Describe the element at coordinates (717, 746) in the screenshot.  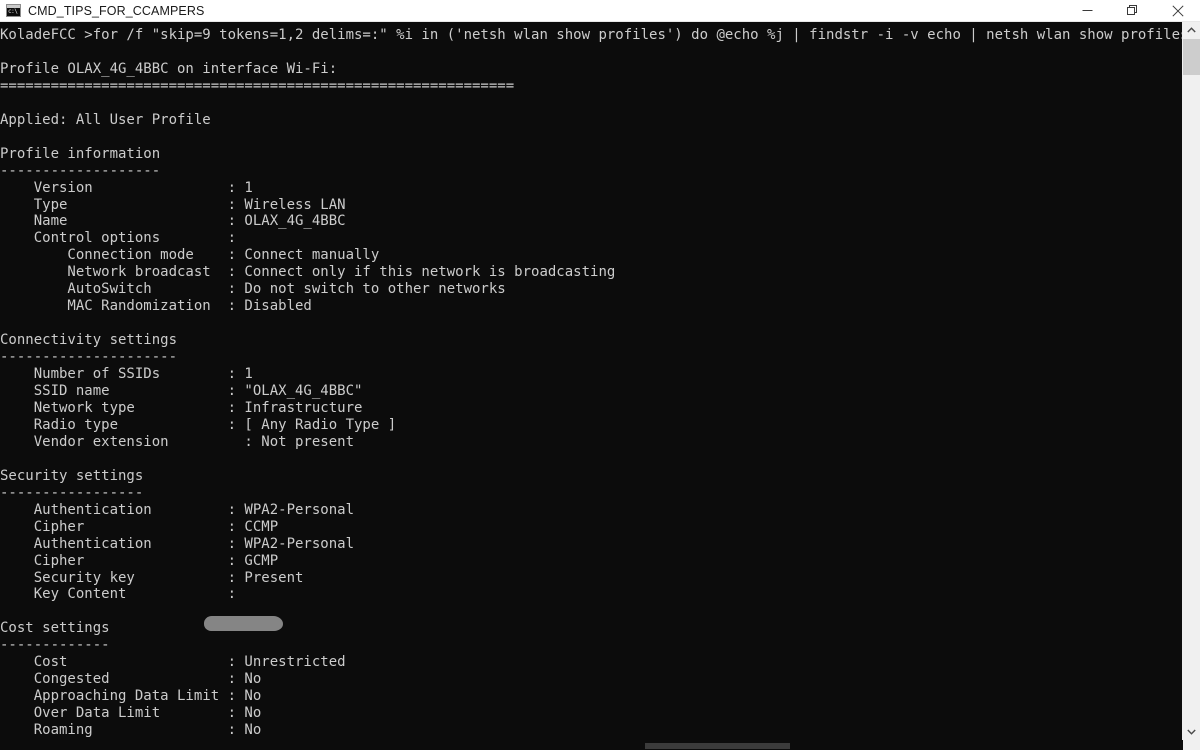
I see `horizontal-scrollbar-thumb` at that location.